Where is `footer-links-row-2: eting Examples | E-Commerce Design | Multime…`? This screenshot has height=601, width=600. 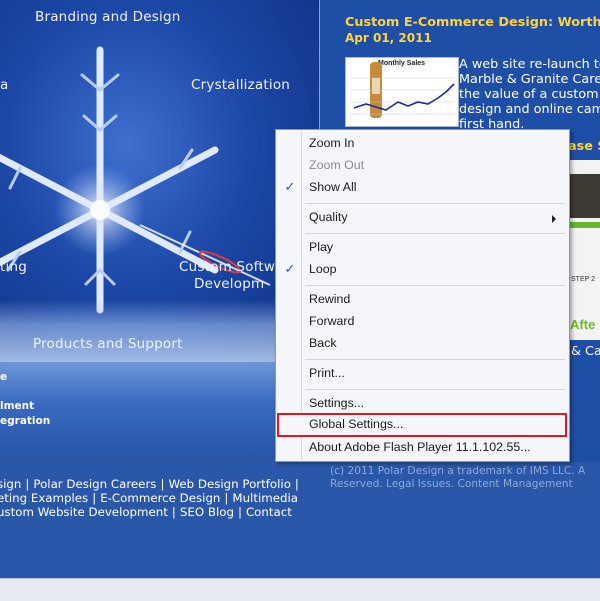 footer-links-row-2: eting Examples | E-Commerce Design | Multime… is located at coordinates (158, 498).